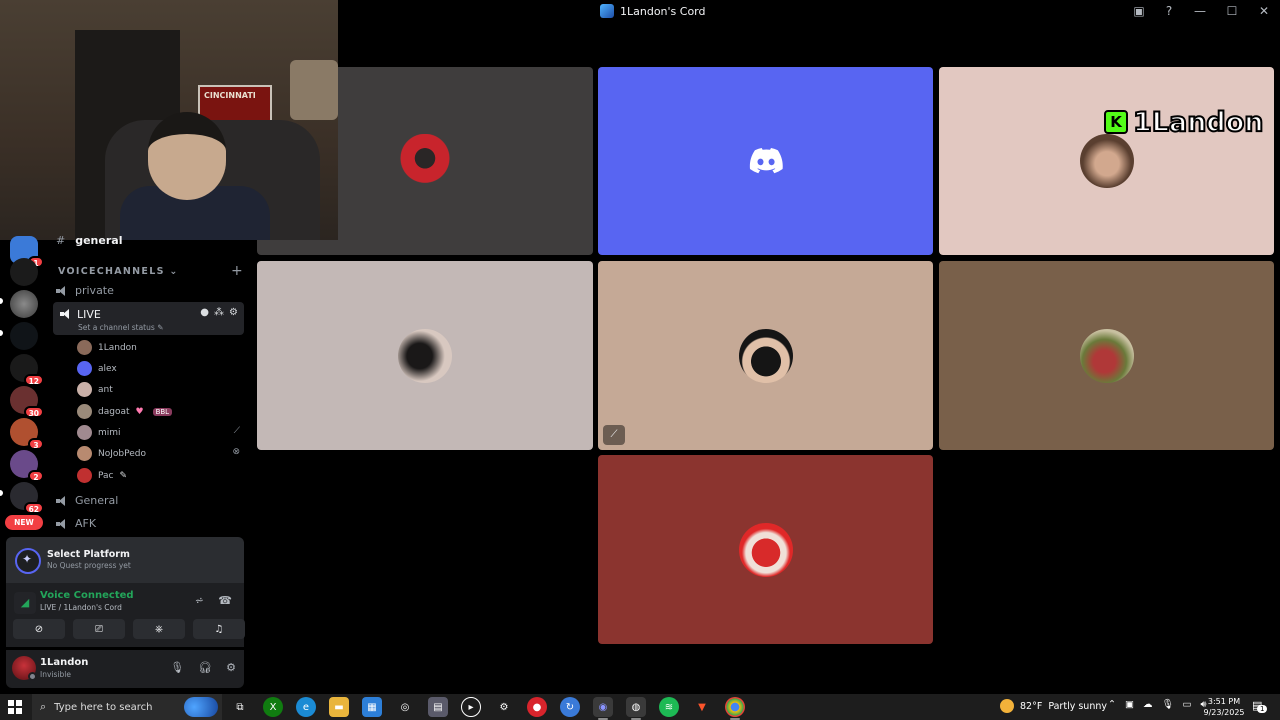  Describe the element at coordinates (205, 667) in the screenshot. I see `headphones-icon: 🎧︎` at that location.